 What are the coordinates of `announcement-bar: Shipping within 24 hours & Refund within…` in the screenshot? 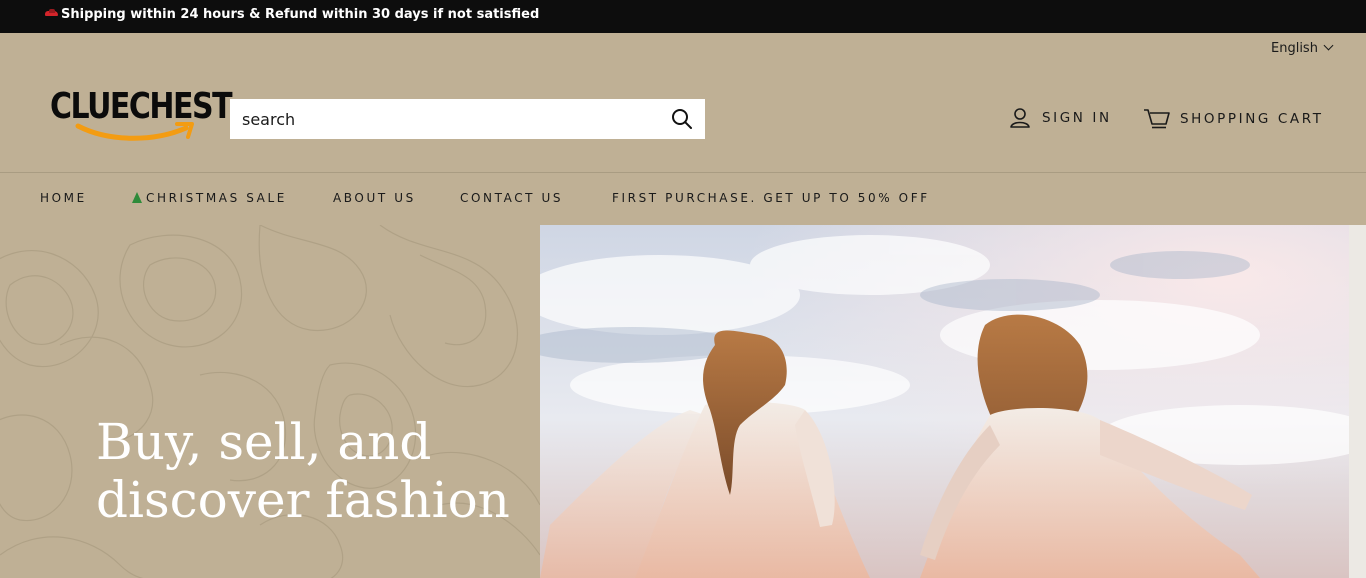 It's located at (683, 16).